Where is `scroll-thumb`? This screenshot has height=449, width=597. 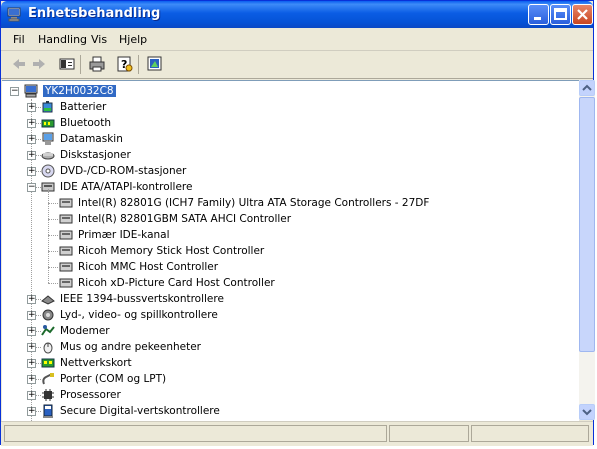
scroll-thumb is located at coordinates (587, 224).